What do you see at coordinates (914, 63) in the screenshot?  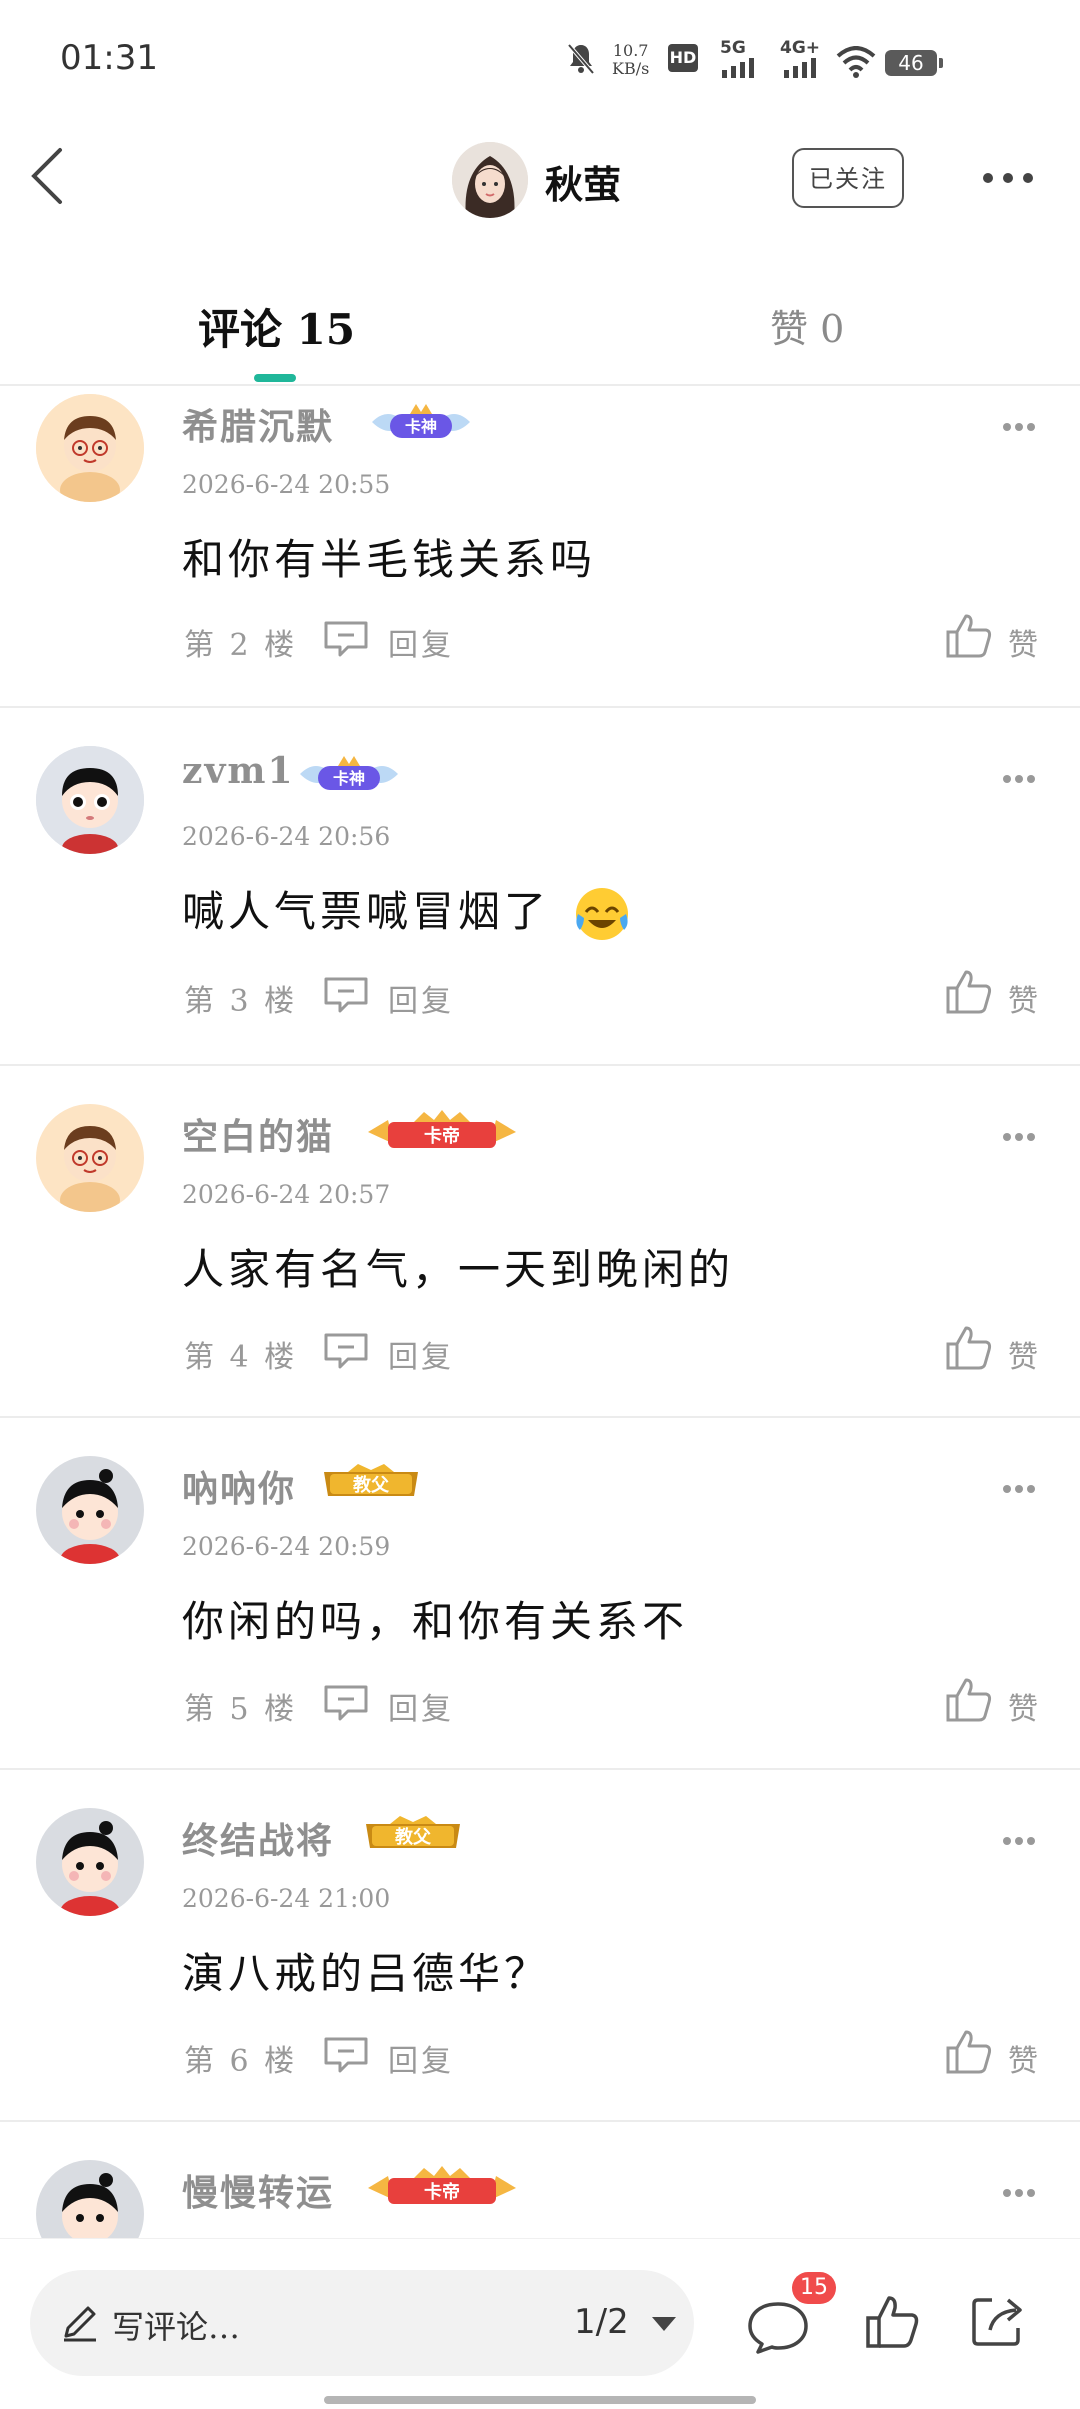 I see `battery-indicator: 46` at bounding box center [914, 63].